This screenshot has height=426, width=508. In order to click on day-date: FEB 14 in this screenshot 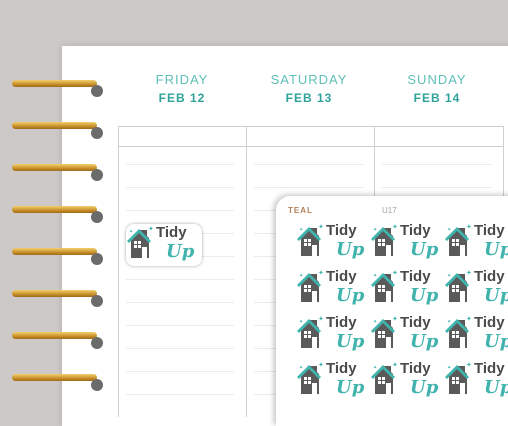, I will do `click(437, 98)`.